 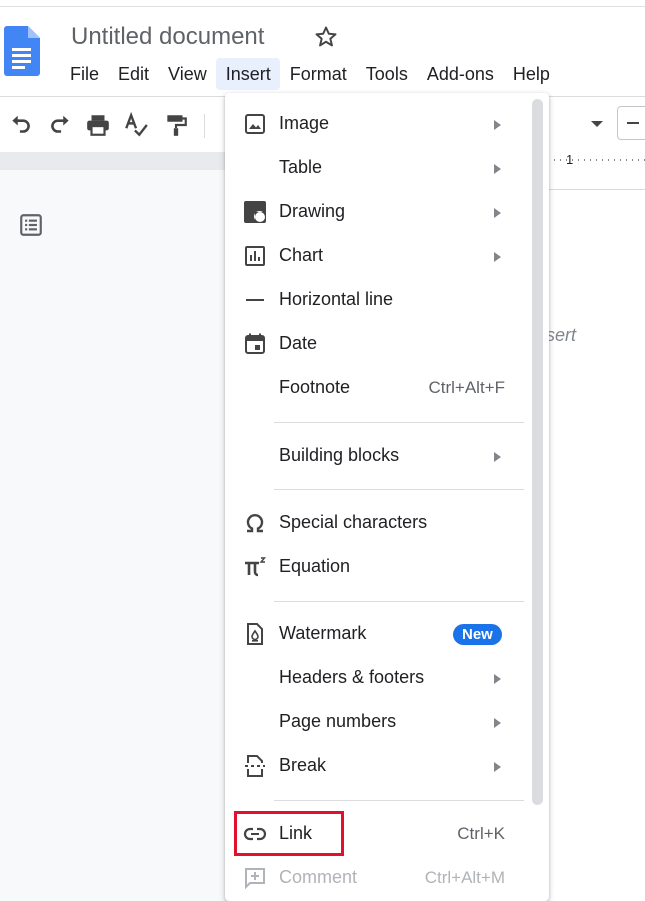 What do you see at coordinates (318, 74) in the screenshot?
I see `menu-format: Format` at bounding box center [318, 74].